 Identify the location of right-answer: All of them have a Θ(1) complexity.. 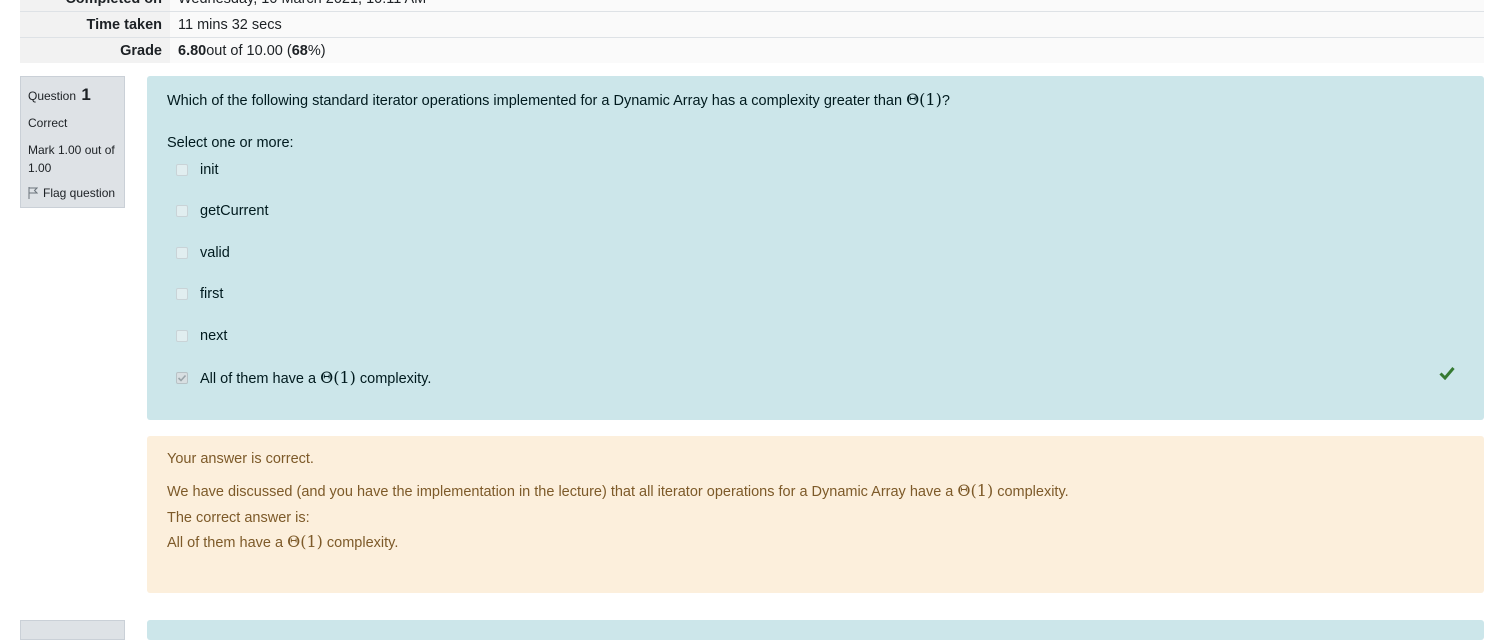
(282, 541).